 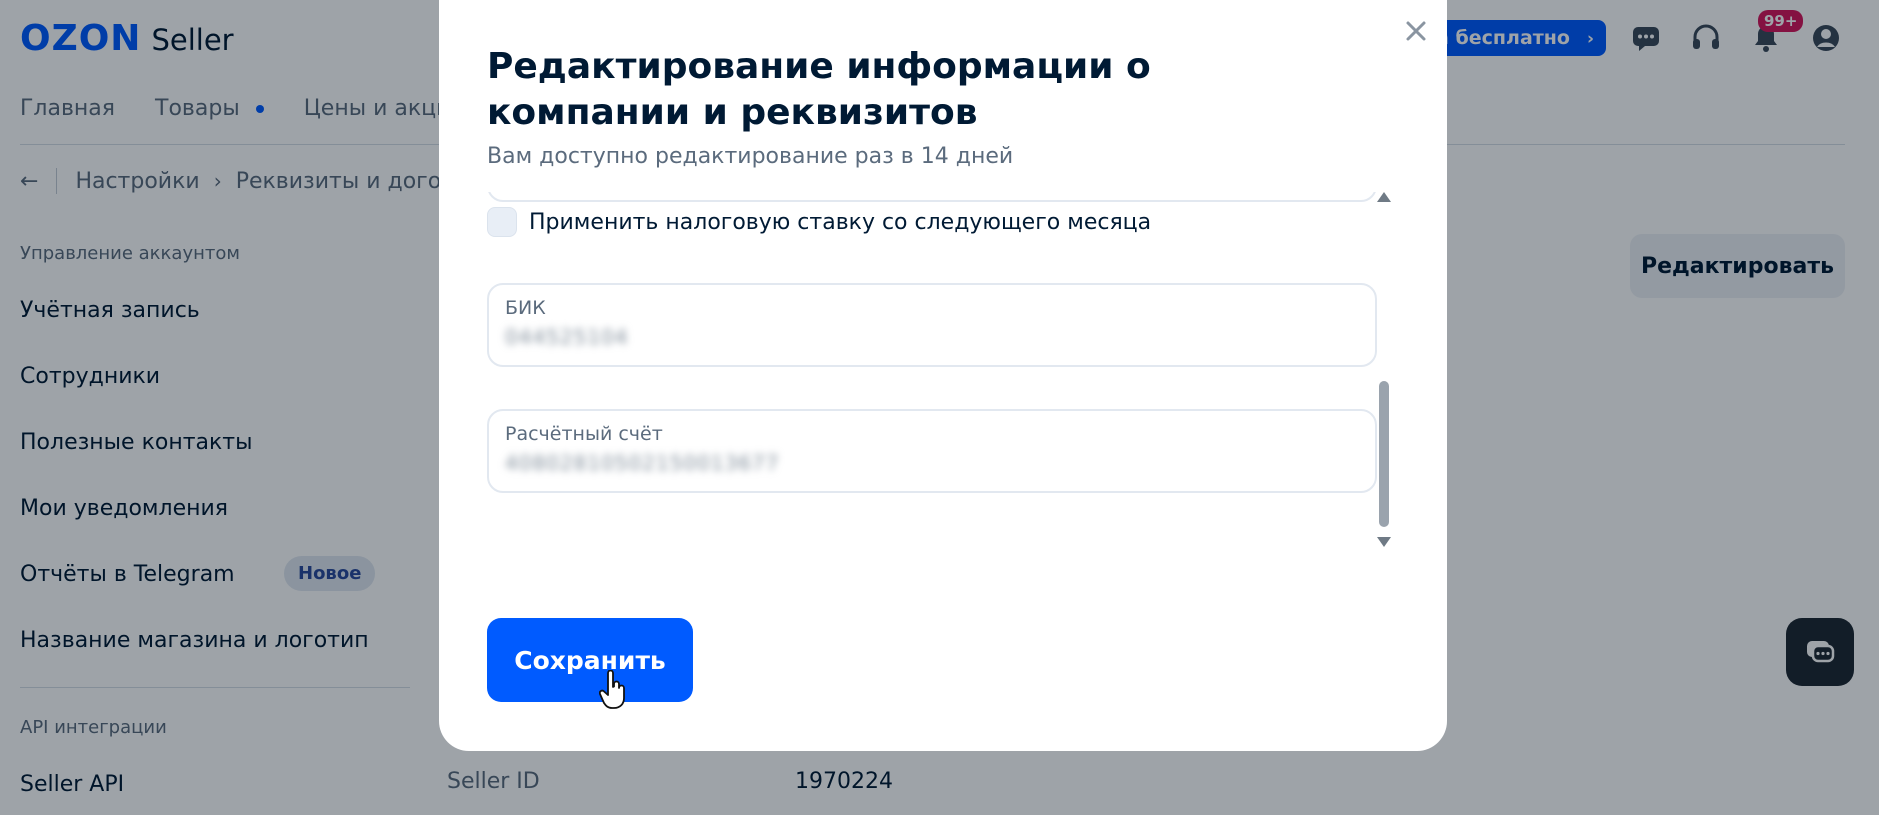 I want to click on scroll-up-arrow-icon, so click(x=1384, y=197).